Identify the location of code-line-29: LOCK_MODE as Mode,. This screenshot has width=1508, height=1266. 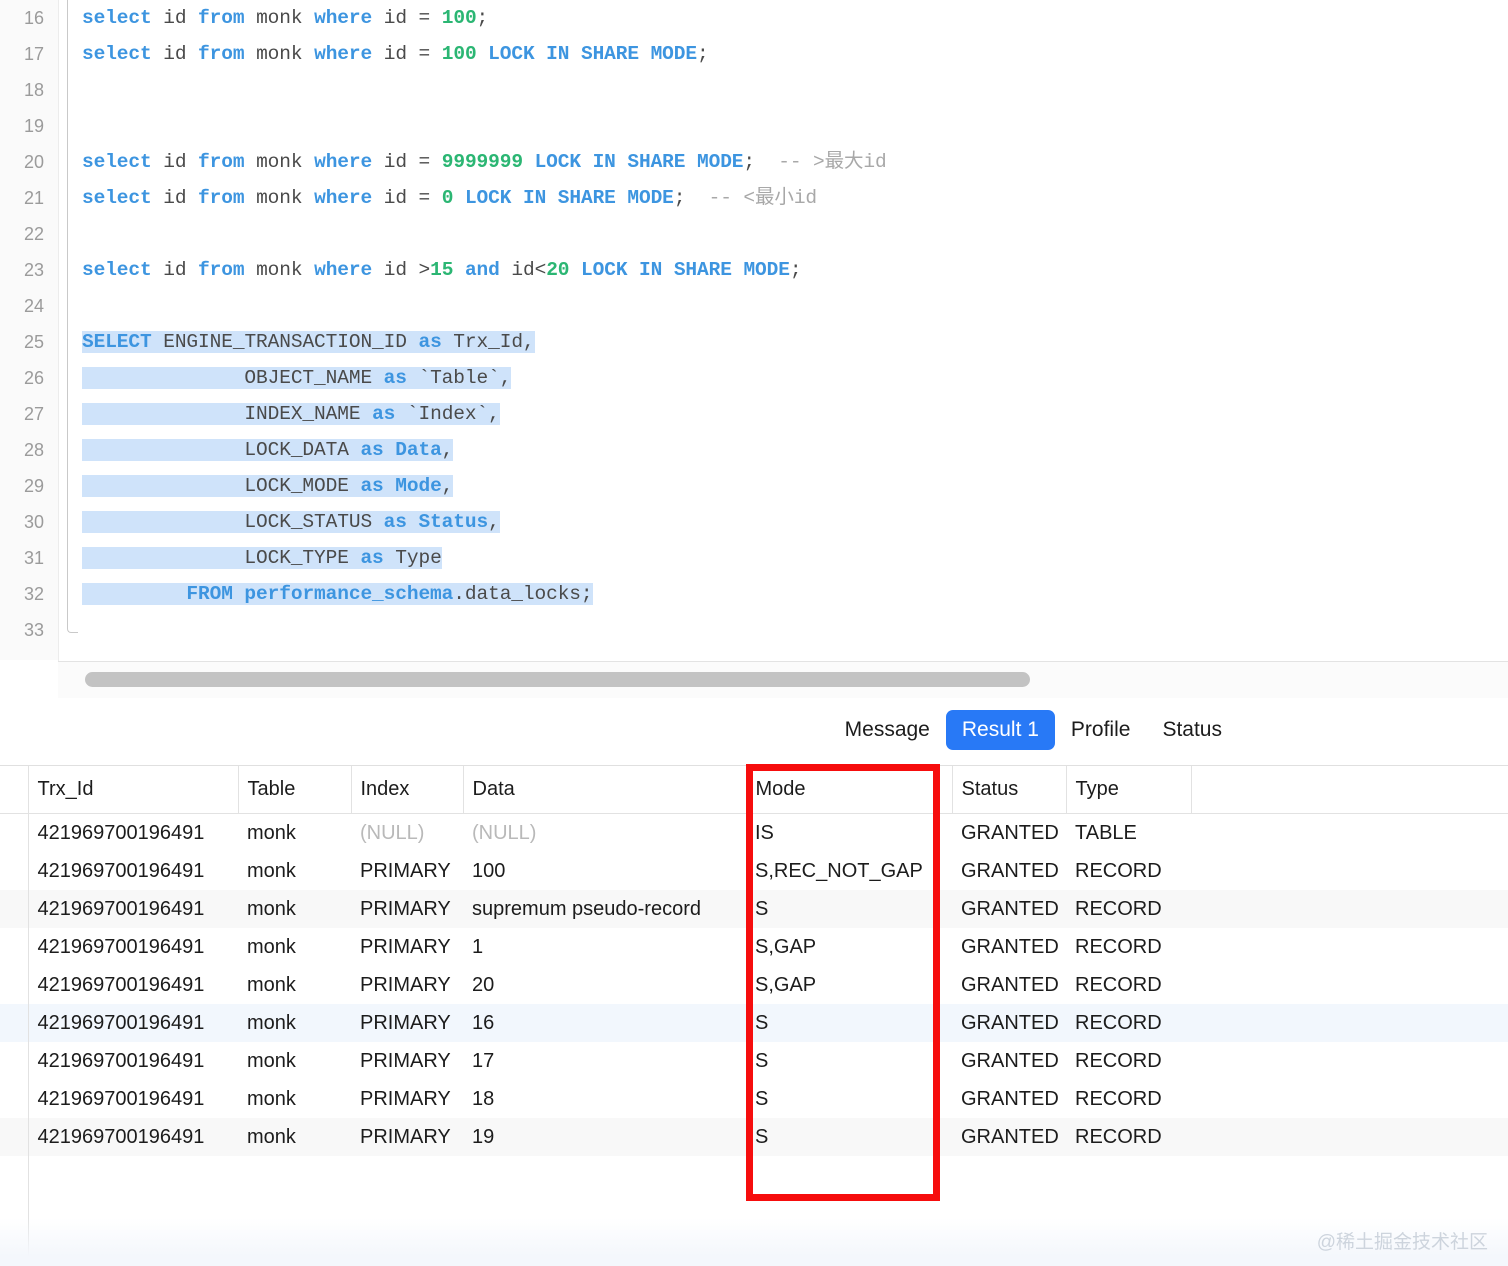
(267, 486).